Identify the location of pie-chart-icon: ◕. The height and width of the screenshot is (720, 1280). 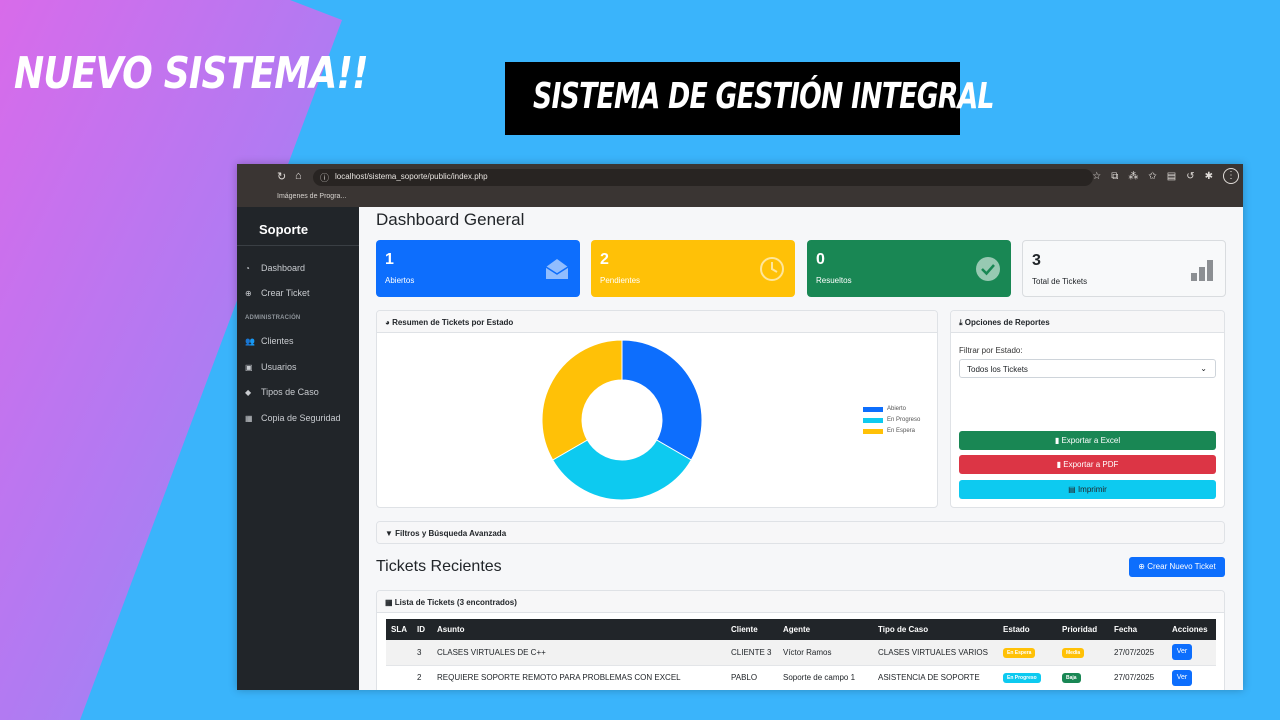
(387, 322).